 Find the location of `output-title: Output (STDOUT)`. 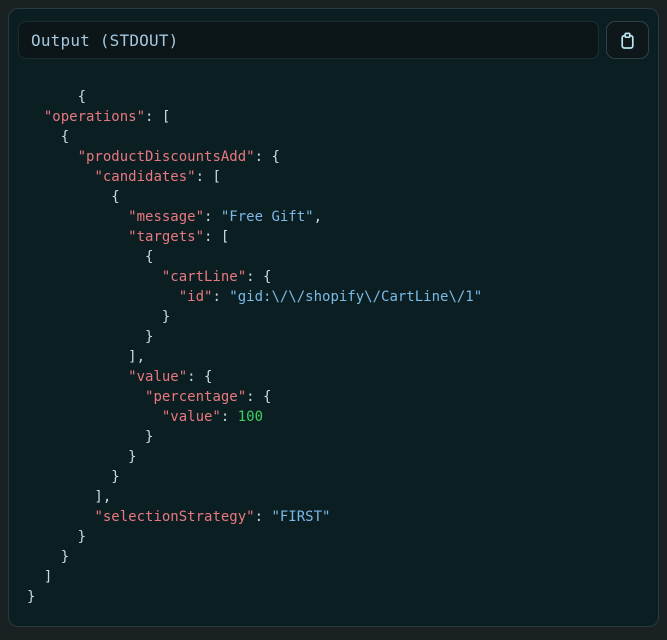

output-title: Output (STDOUT) is located at coordinates (105, 40).